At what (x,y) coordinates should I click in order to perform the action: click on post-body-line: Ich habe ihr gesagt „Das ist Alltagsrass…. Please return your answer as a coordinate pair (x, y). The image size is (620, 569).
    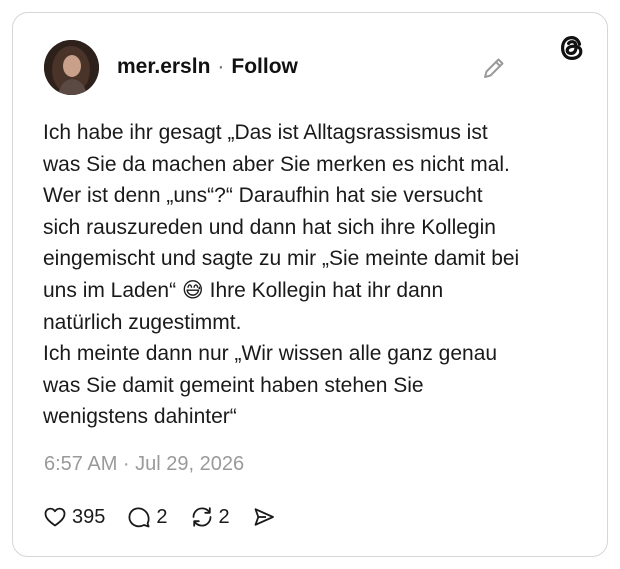
    Looking at the image, I should click on (265, 132).